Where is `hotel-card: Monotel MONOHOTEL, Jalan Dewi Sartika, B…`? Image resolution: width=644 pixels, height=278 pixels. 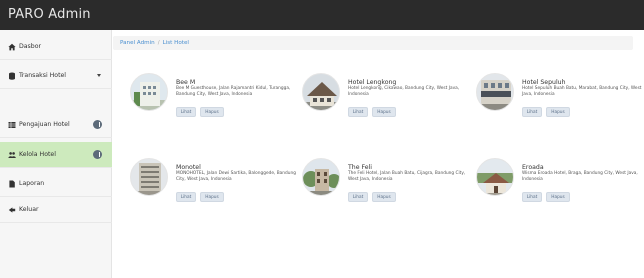 hotel-card: Monotel MONOHOTEL, Jalan Dewi Sartika, B… is located at coordinates (215, 188).